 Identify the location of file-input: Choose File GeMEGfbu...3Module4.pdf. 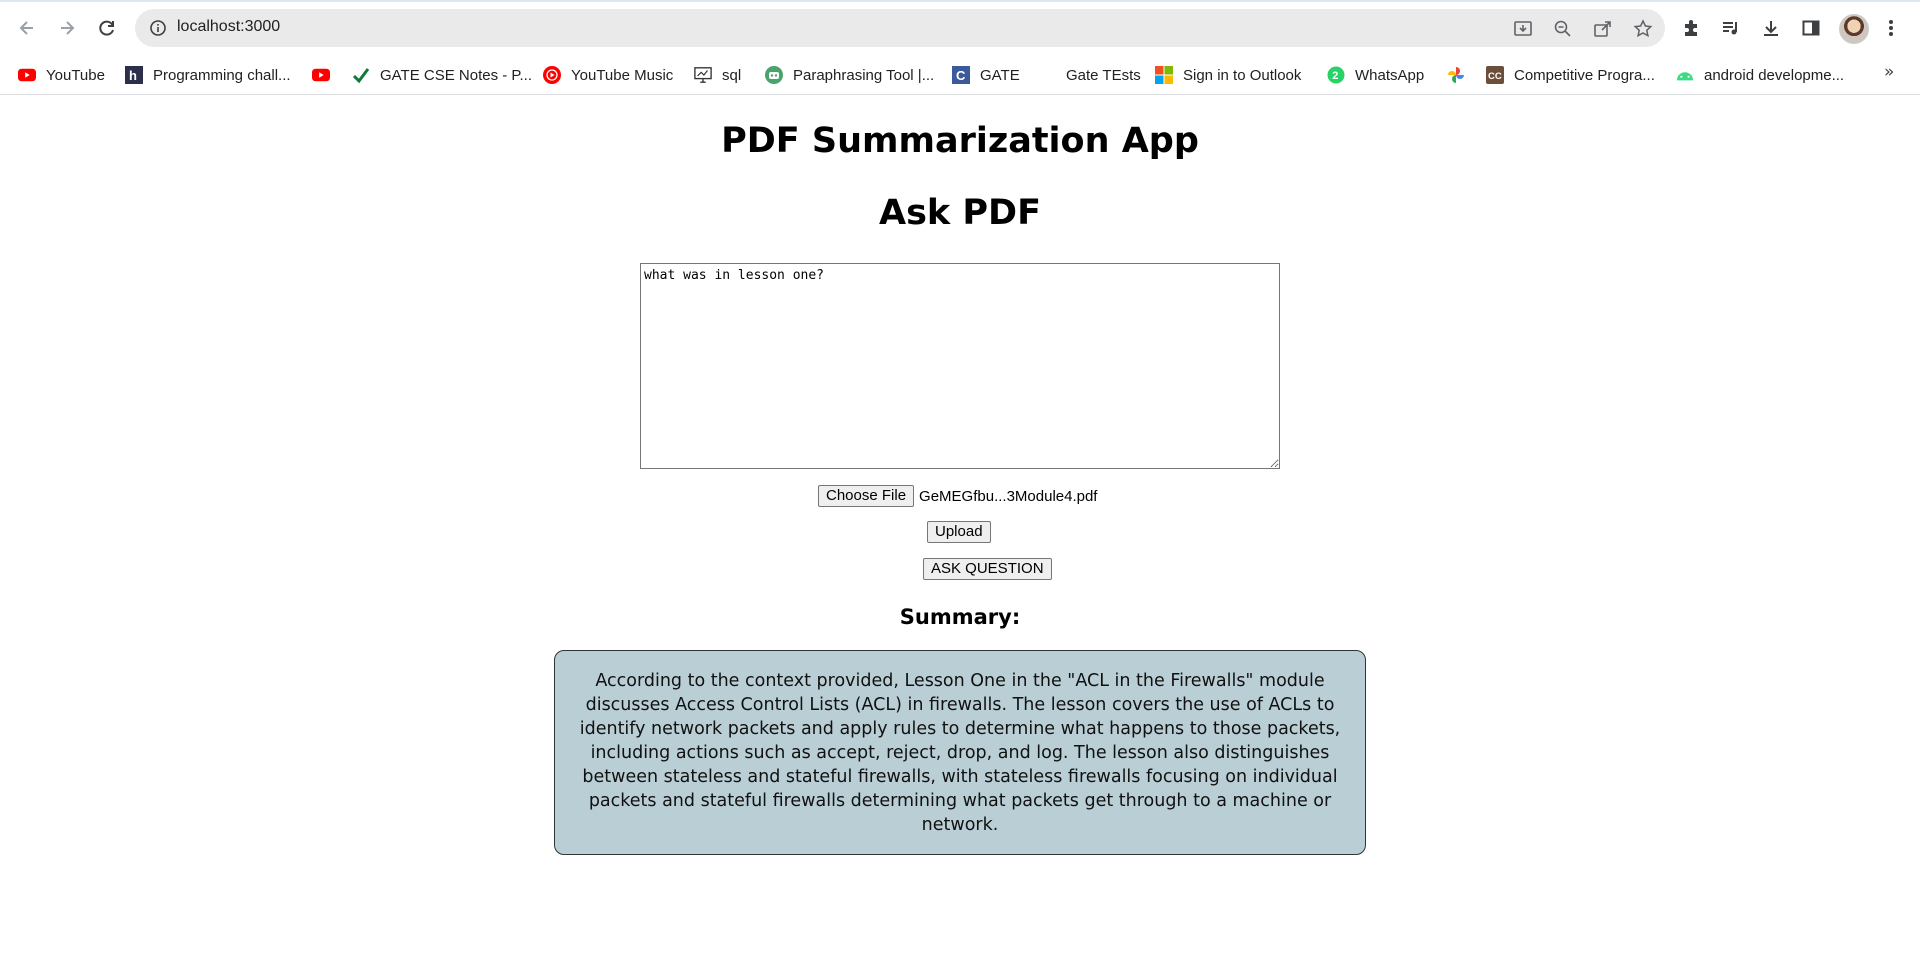
(957, 496).